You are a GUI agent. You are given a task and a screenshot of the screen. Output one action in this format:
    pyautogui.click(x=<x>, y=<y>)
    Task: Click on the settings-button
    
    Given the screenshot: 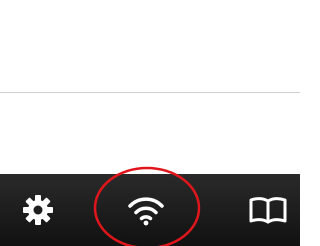 What is the action you would take?
    pyautogui.click(x=38, y=210)
    